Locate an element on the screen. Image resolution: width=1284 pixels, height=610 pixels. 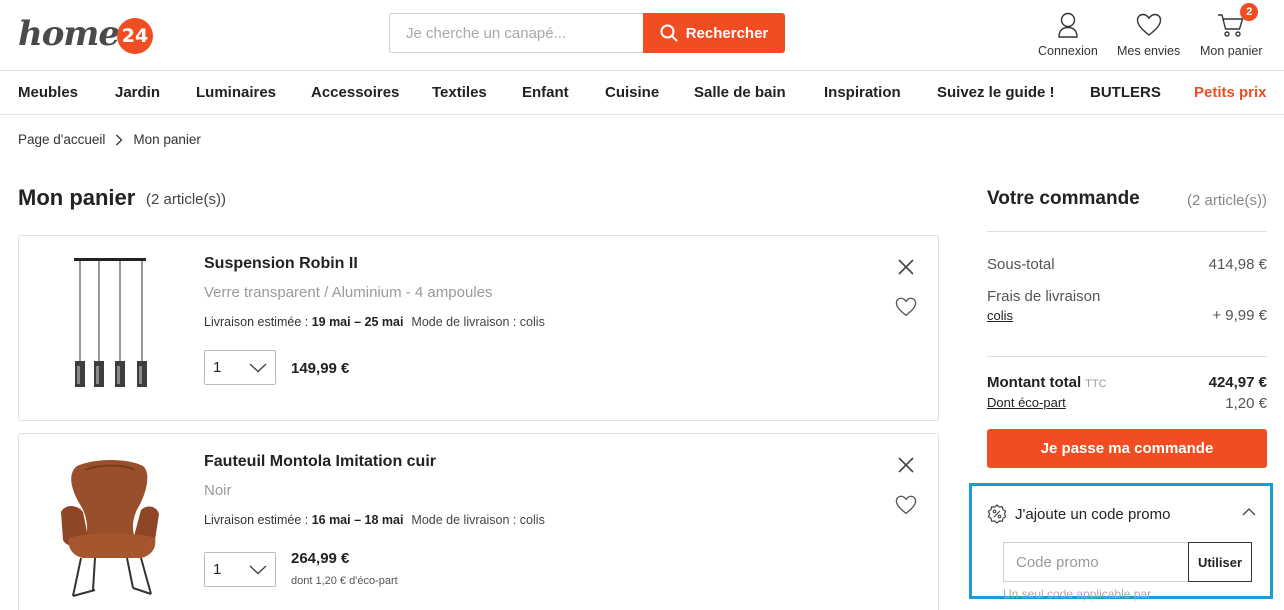
delivery-dates: 19 mai – 25 mai is located at coordinates (357, 322).